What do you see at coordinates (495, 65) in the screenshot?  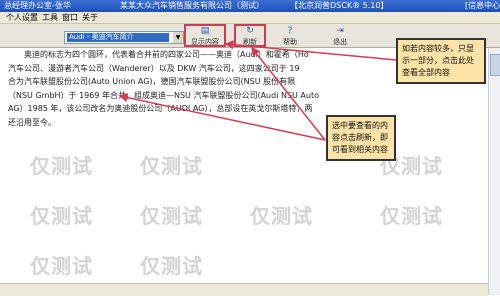 I see `scrollbar-thumb` at bounding box center [495, 65].